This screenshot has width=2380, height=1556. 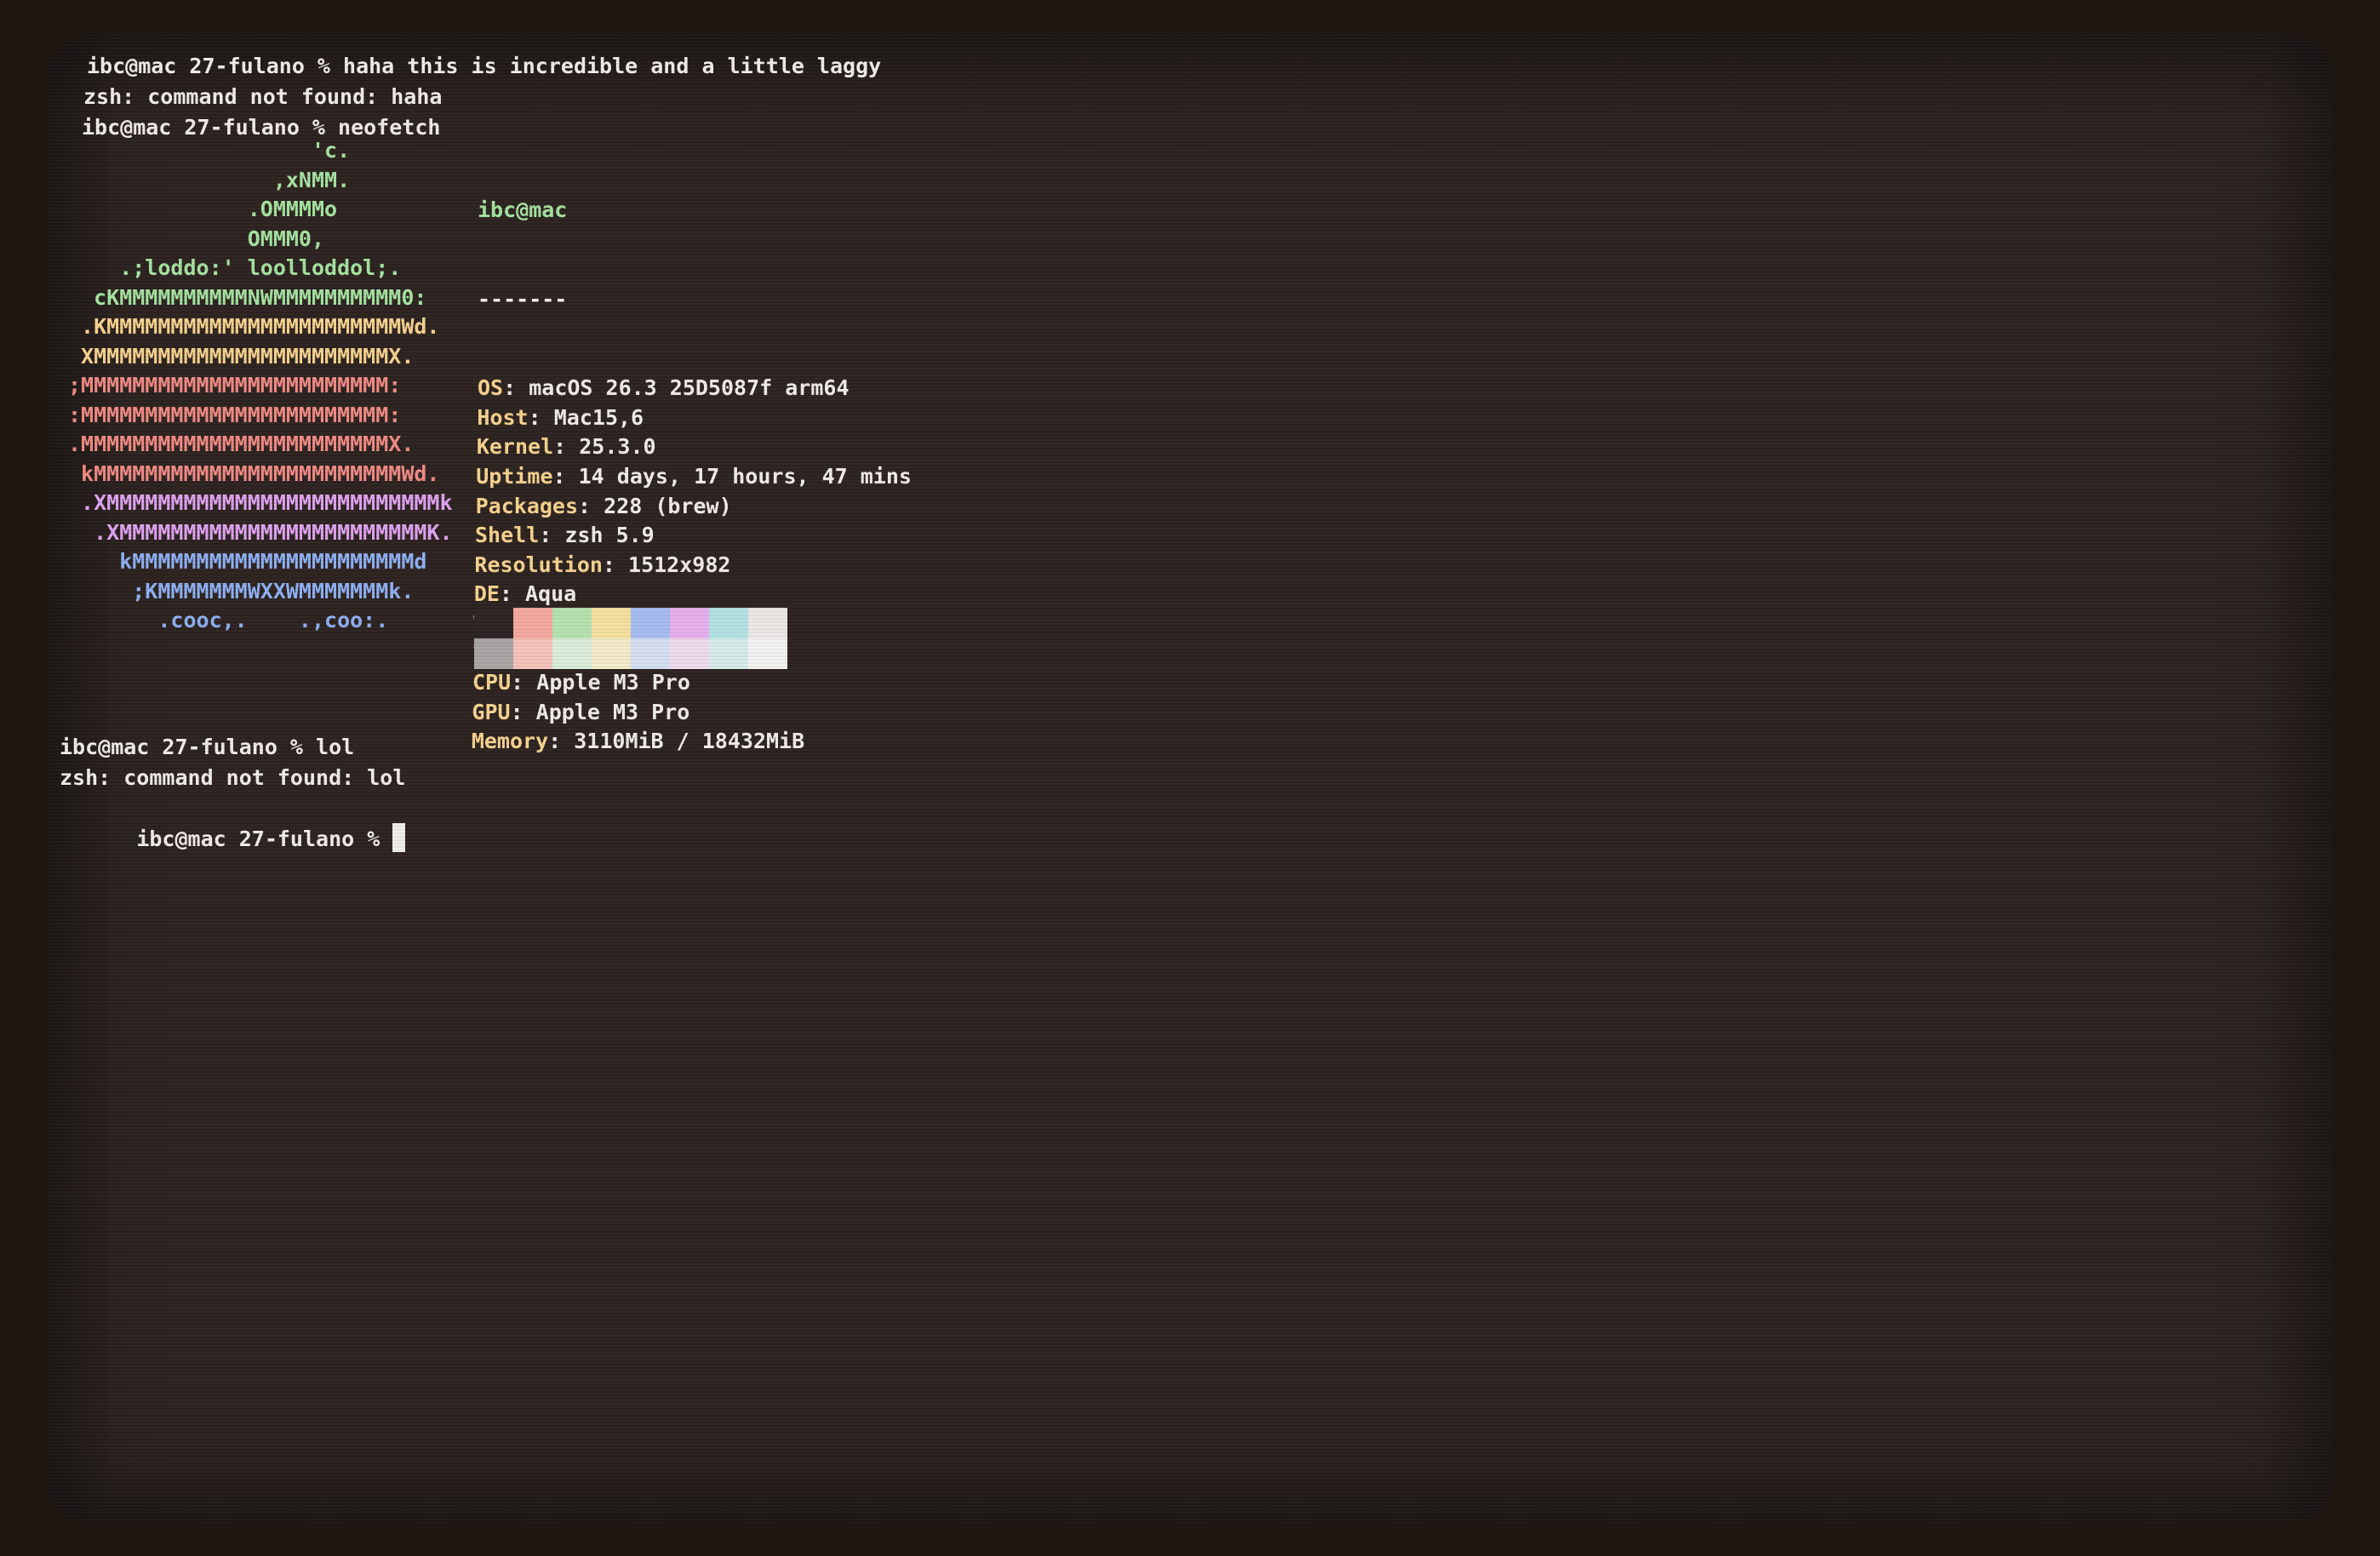 What do you see at coordinates (248, 561) in the screenshot?
I see `logo-line: kMMMMMMMMMMMMMMMMMMMMMMd` at bounding box center [248, 561].